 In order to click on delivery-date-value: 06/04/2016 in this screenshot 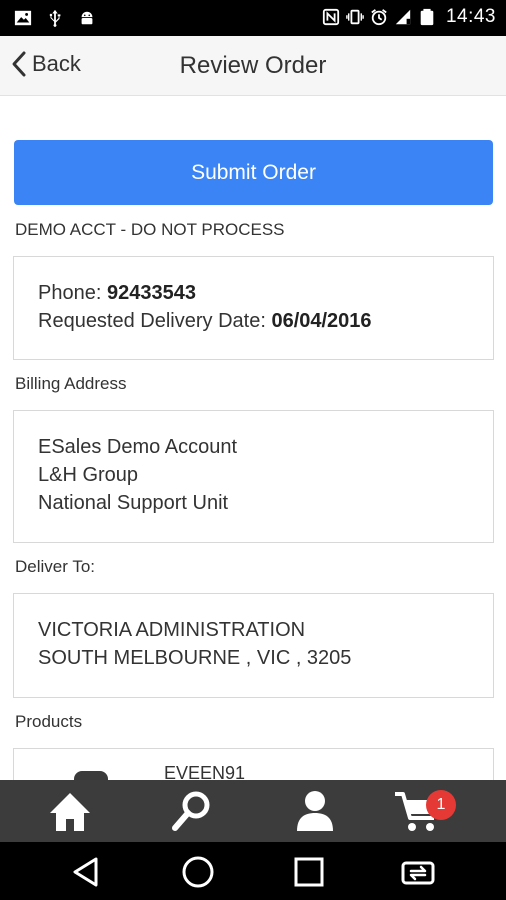, I will do `click(321, 321)`.